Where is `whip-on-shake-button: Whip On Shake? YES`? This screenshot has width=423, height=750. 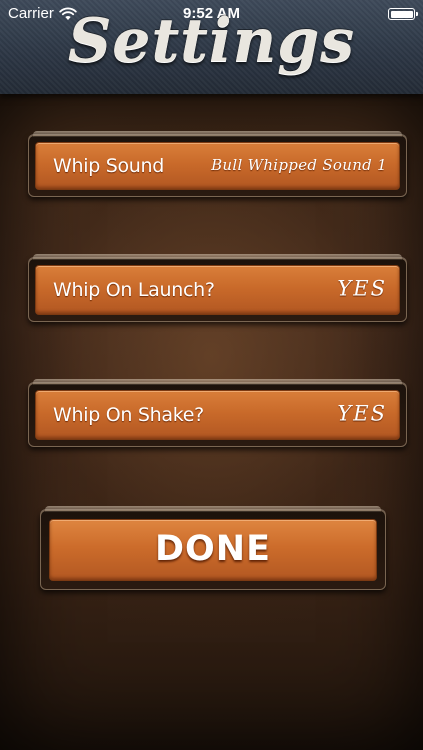 whip-on-shake-button: Whip On Shake? YES is located at coordinates (217, 415).